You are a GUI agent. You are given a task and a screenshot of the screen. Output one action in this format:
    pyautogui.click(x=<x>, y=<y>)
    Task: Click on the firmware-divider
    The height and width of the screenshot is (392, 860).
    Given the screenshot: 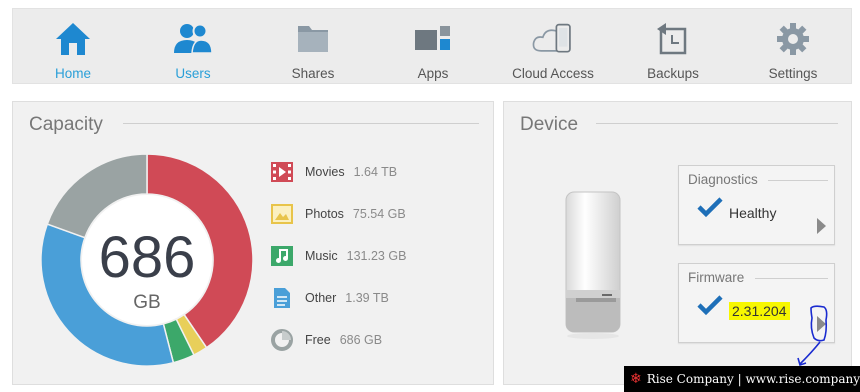 What is the action you would take?
    pyautogui.click(x=791, y=278)
    